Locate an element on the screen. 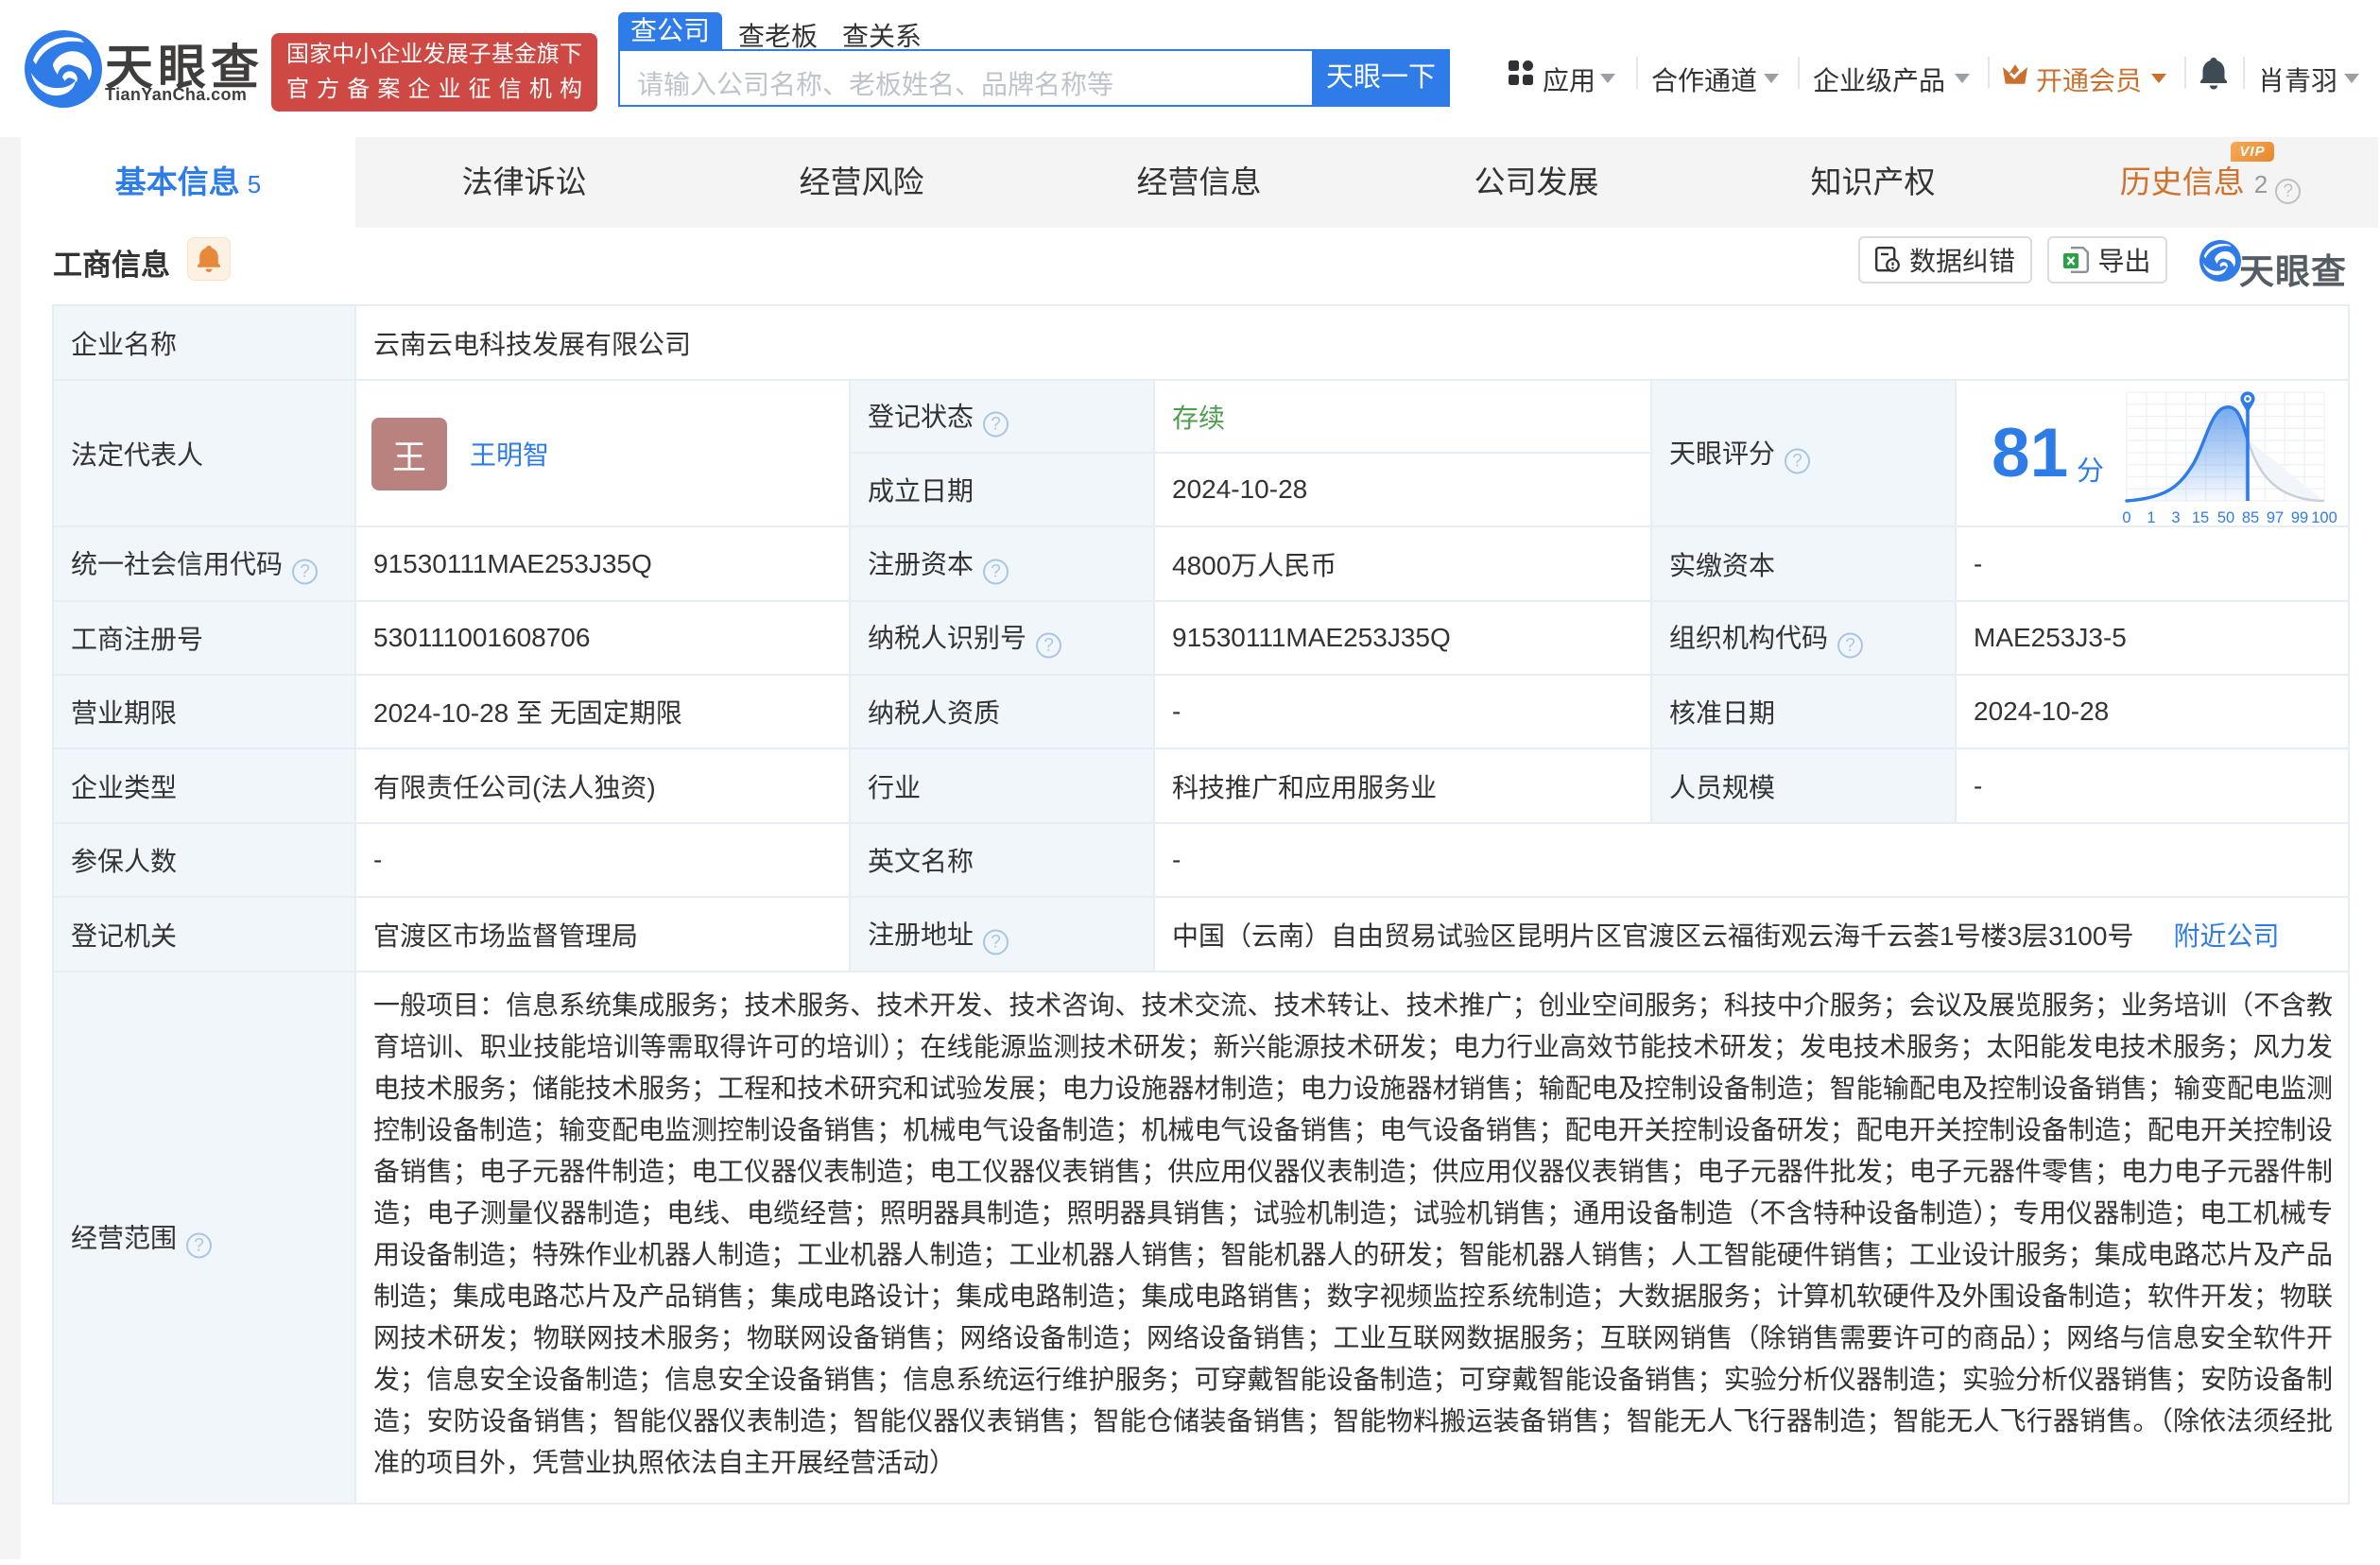 The width and height of the screenshot is (2380, 1565). svg-text: 85 is located at coordinates (2251, 517).